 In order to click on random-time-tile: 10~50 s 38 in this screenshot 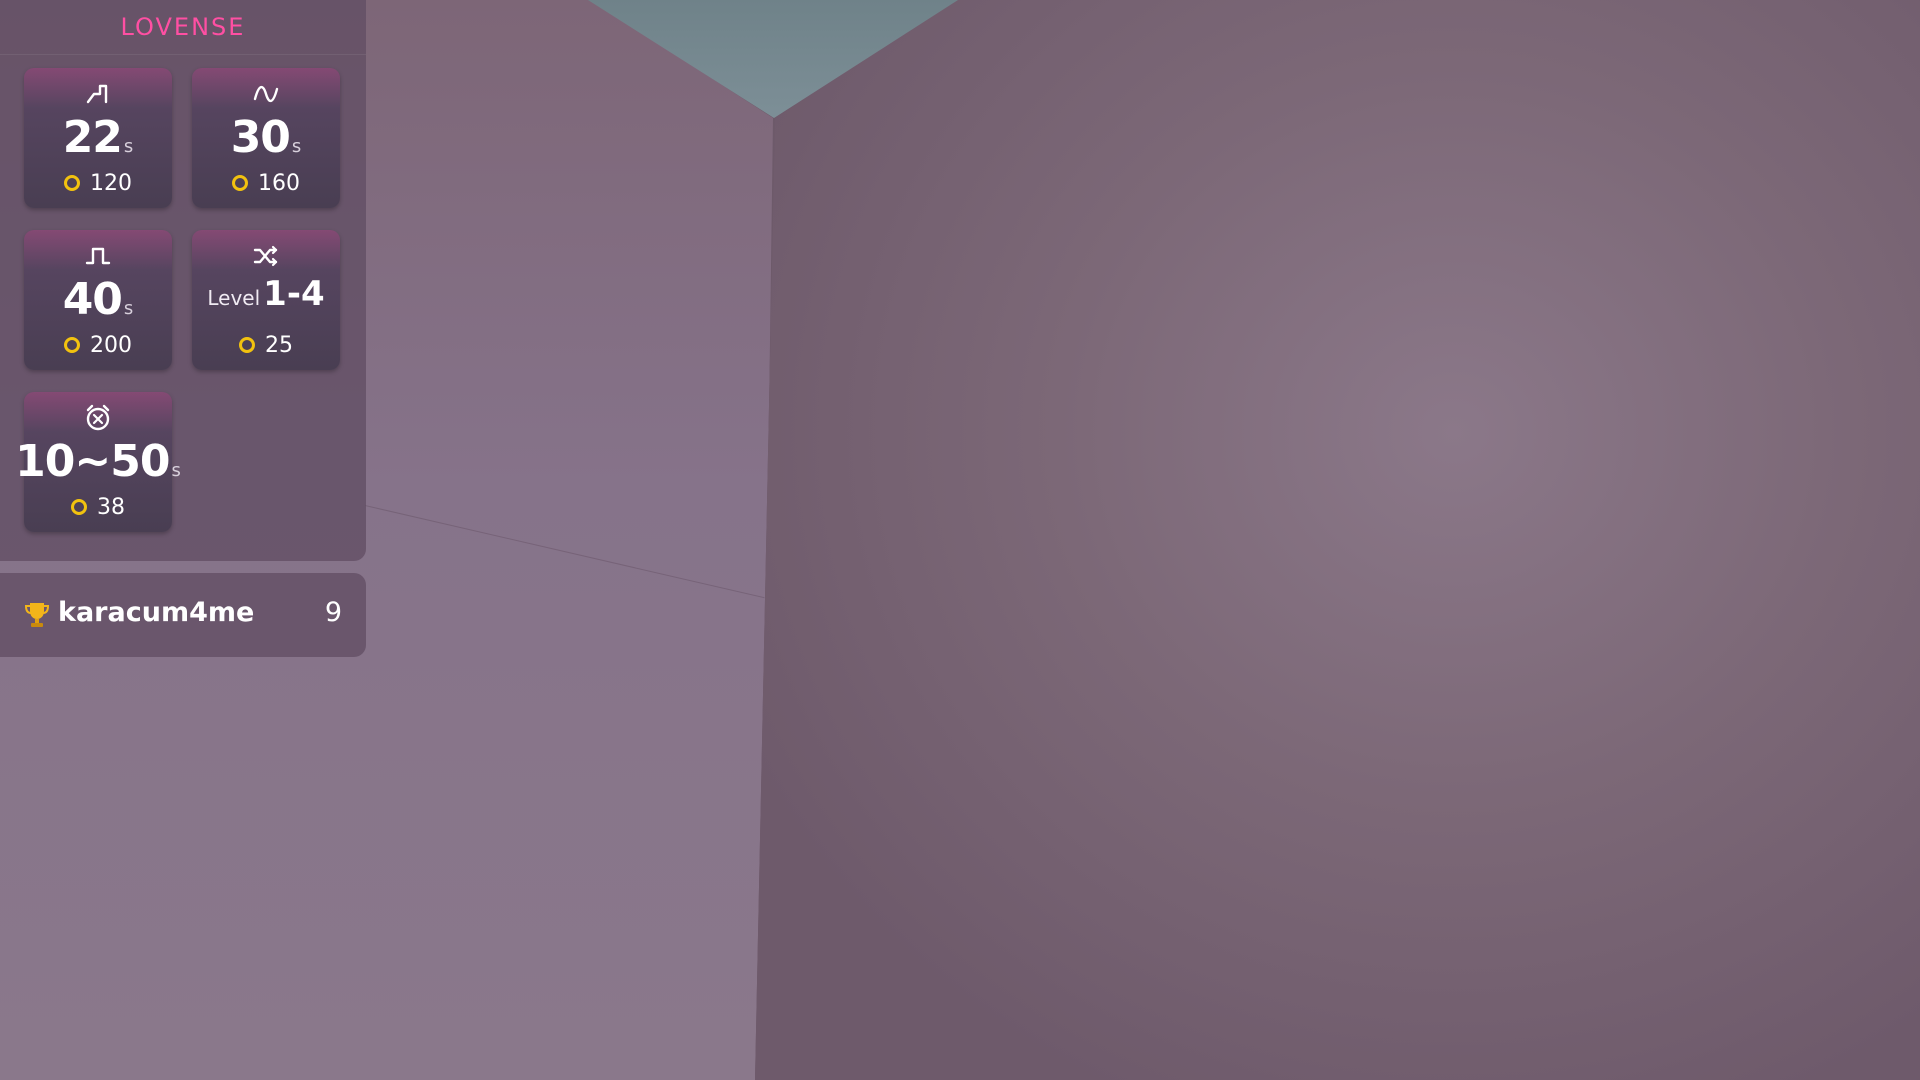, I will do `click(98, 462)`.